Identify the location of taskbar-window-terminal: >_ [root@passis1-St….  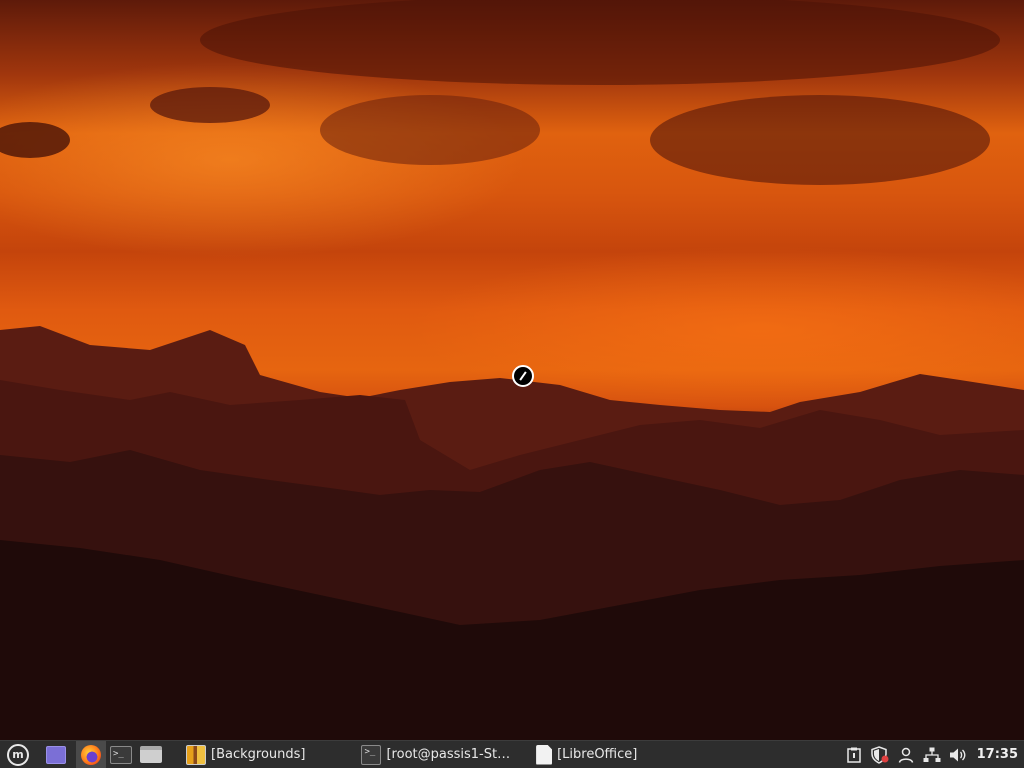
(435, 754).